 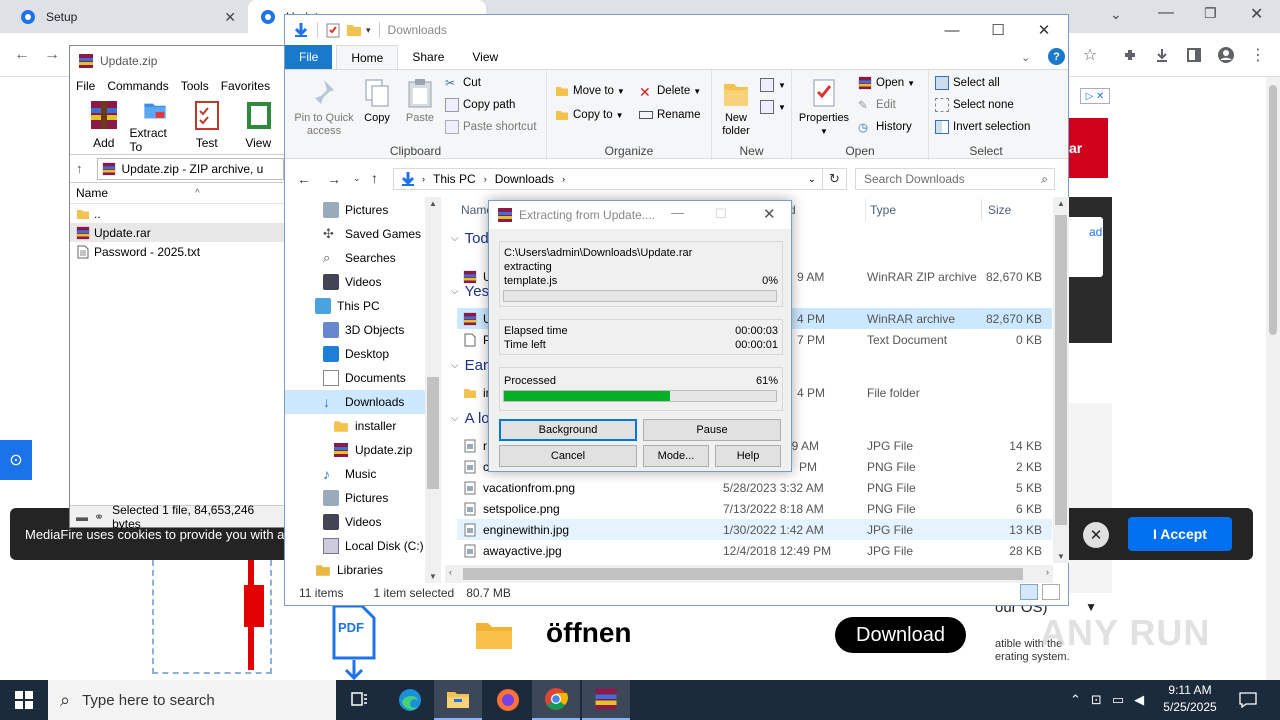 I want to click on back-arrow-icon: ←, so click(x=304, y=179).